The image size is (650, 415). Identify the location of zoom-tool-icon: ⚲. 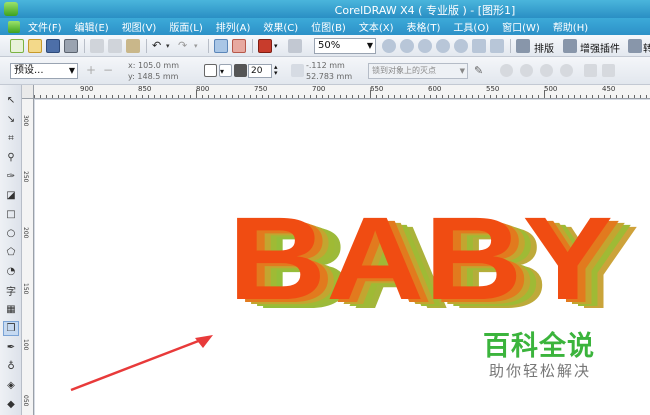
(11, 157).